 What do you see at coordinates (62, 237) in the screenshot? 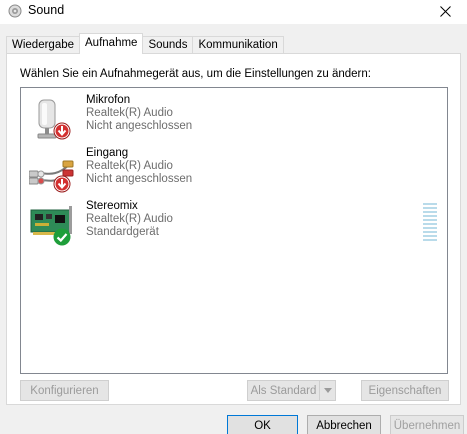
I see `default-device-check-icon` at bounding box center [62, 237].